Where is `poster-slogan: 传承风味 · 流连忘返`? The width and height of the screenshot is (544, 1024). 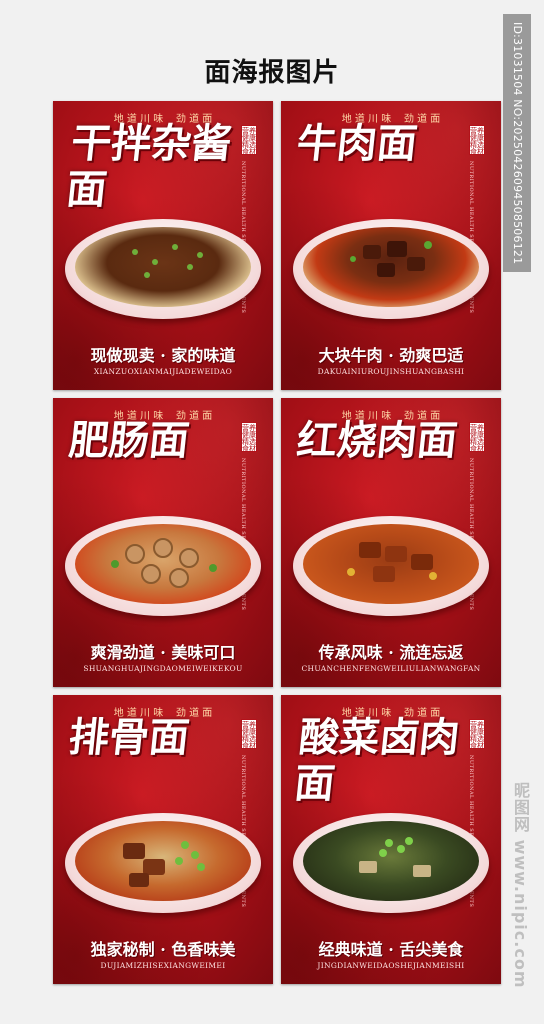 poster-slogan: 传承风味 · 流连忘返 is located at coordinates (391, 652).